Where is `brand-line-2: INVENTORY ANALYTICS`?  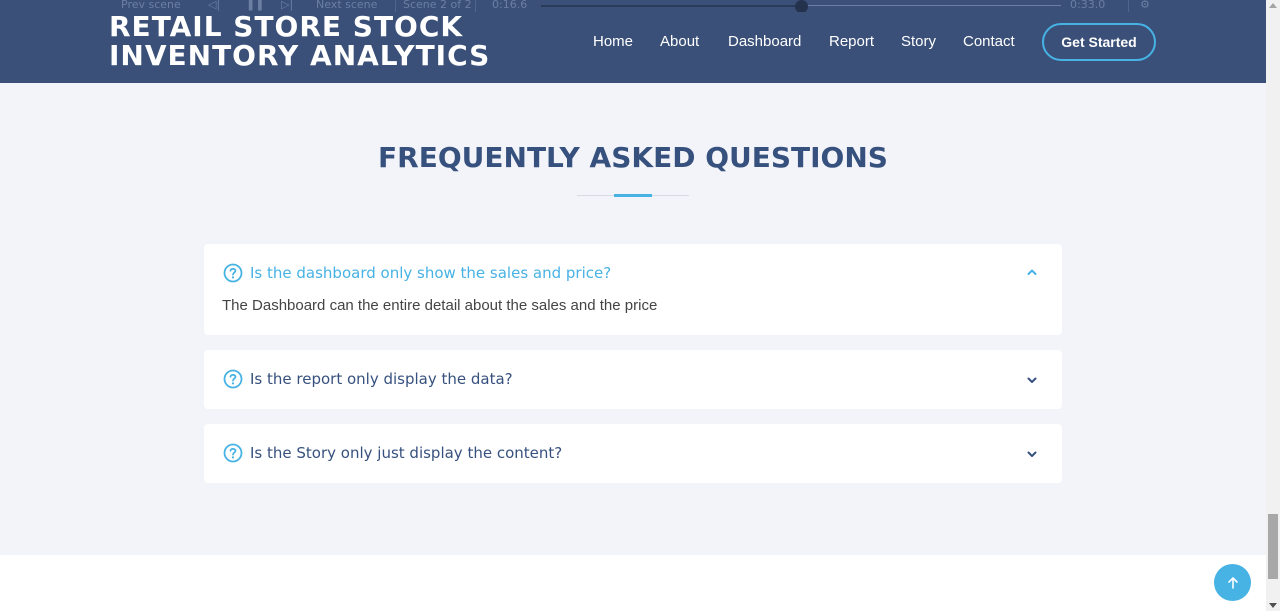
brand-line-2: INVENTORY ANALYTICS is located at coordinates (300, 55).